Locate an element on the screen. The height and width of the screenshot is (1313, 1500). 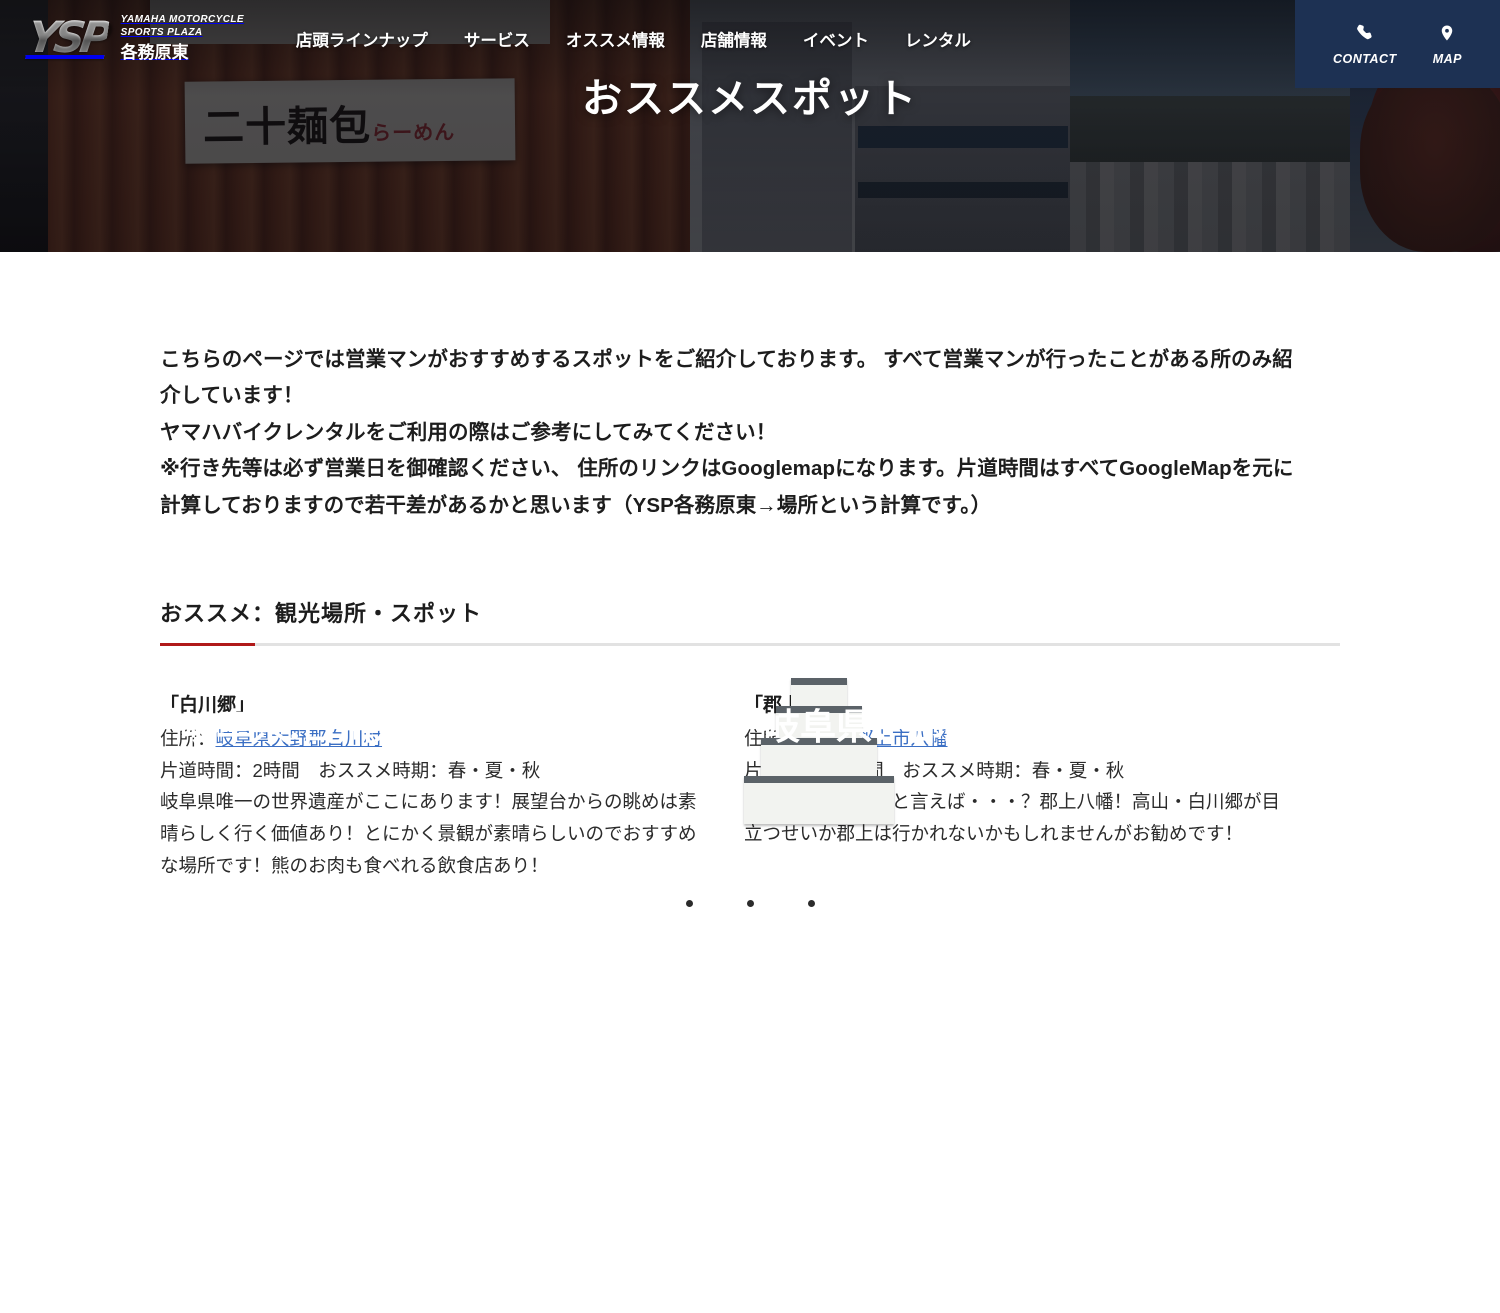
phone-icon is located at coordinates (1365, 35).